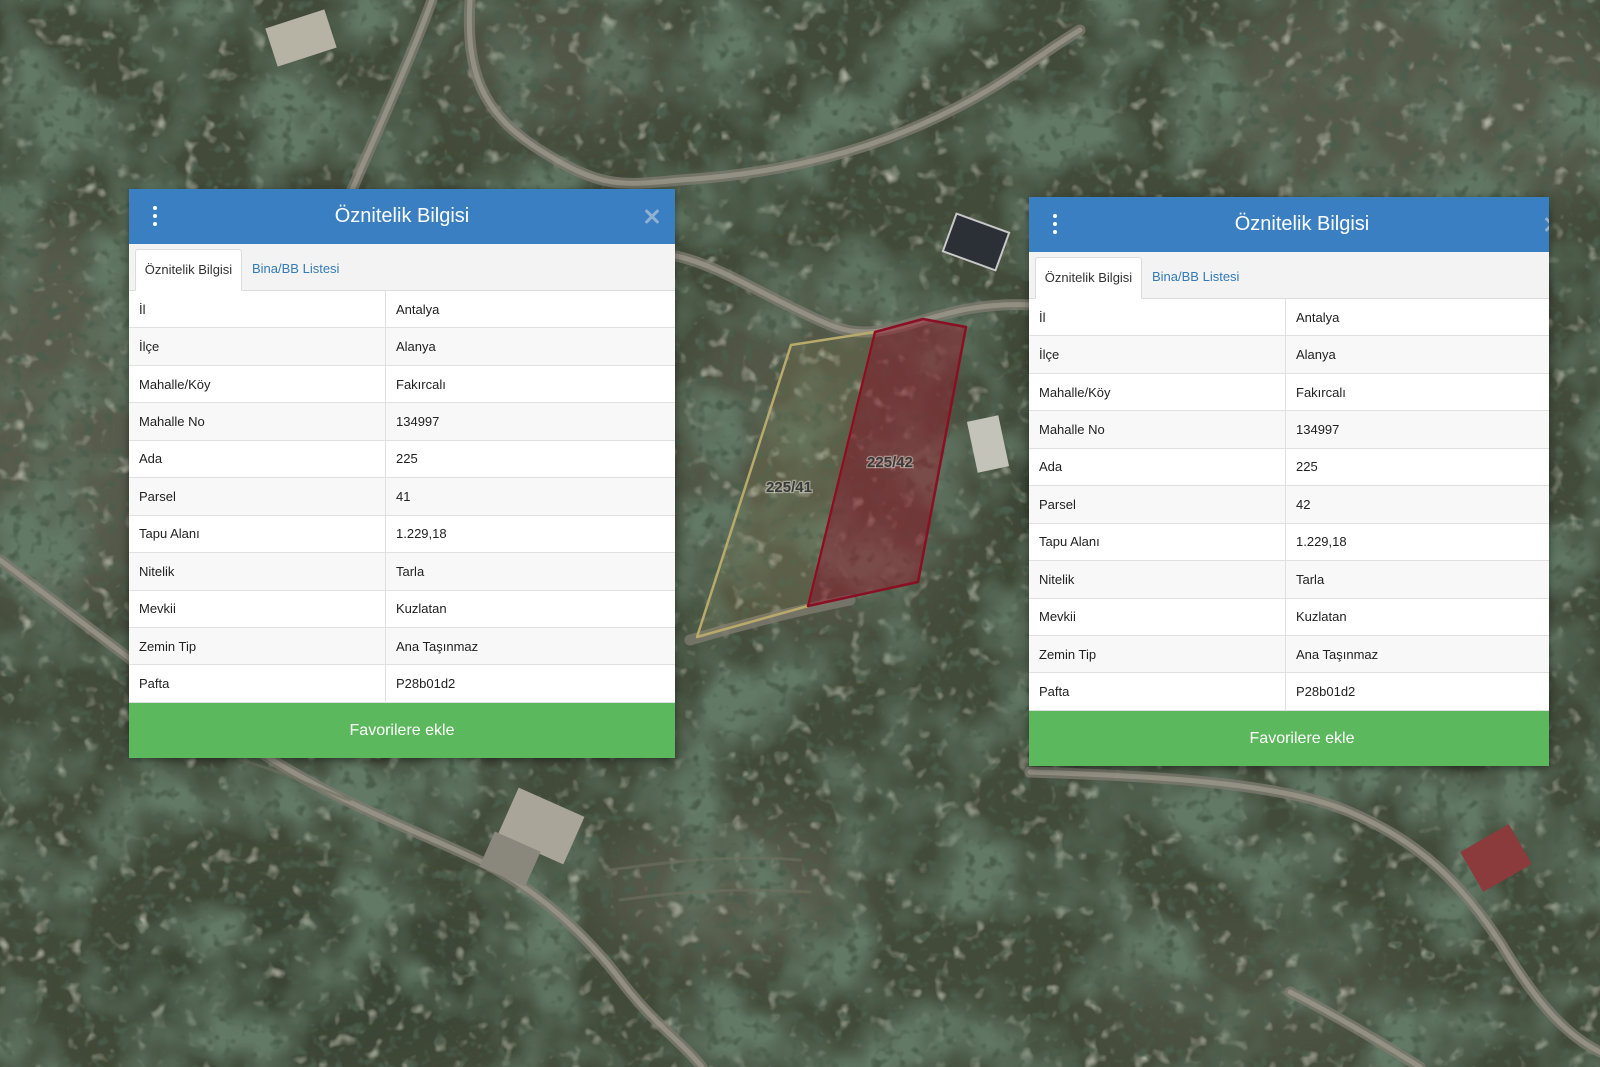  What do you see at coordinates (1303, 504) in the screenshot?
I see `attribute-value: 42` at bounding box center [1303, 504].